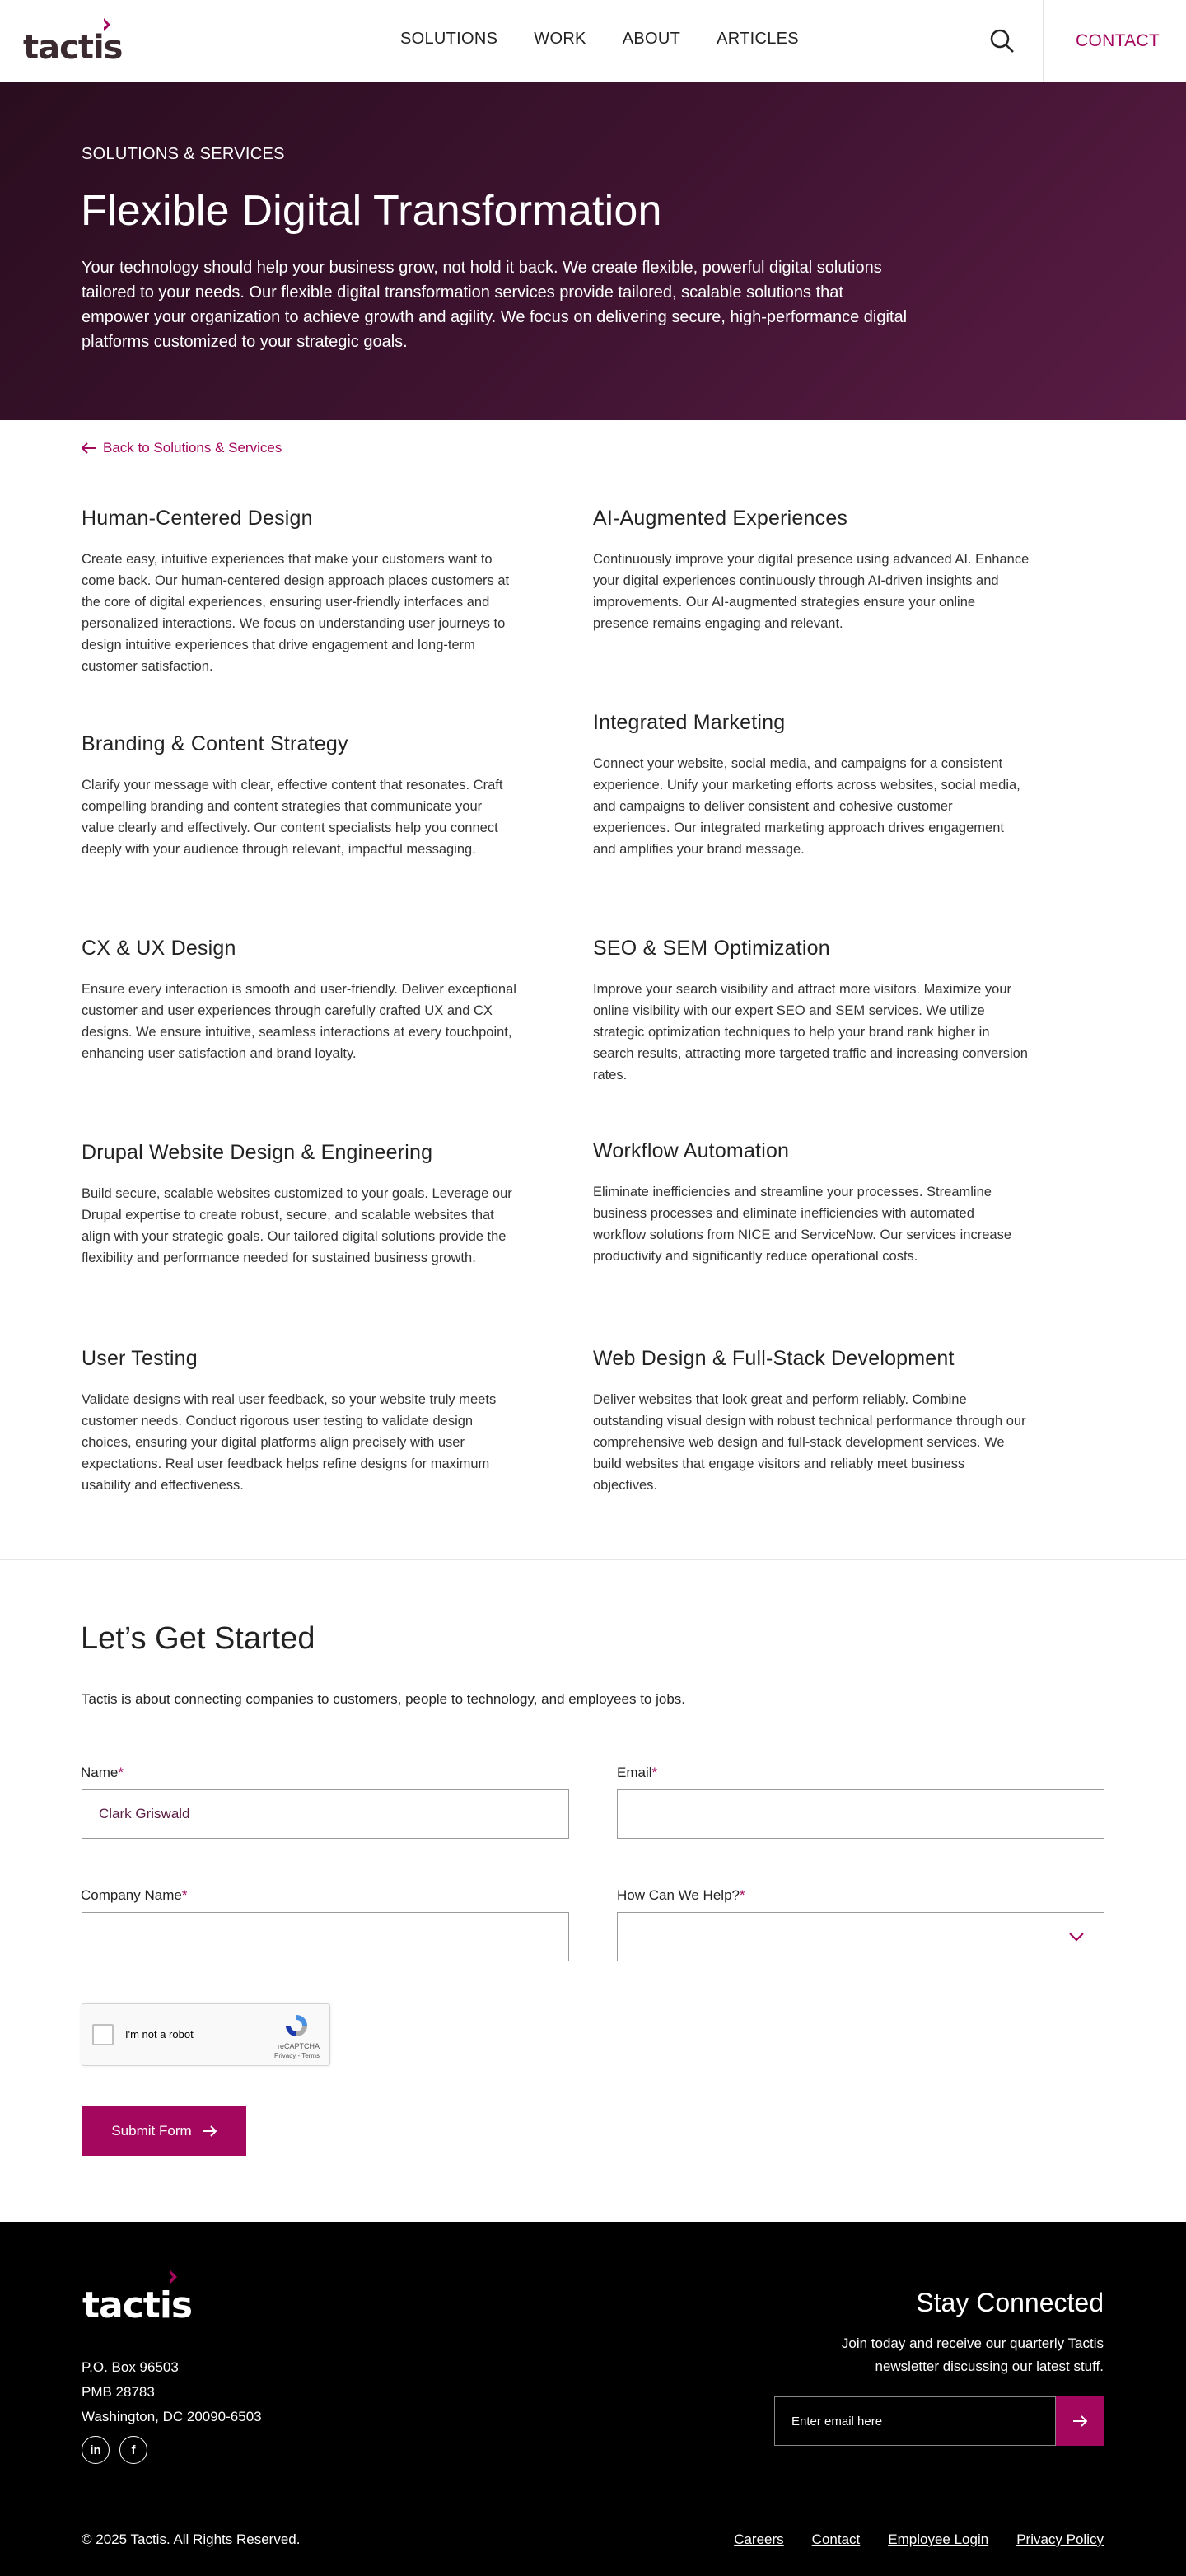 Image resolution: width=1186 pixels, height=2576 pixels. What do you see at coordinates (197, 518) in the screenshot?
I see `service-title: Human-Centered Design` at bounding box center [197, 518].